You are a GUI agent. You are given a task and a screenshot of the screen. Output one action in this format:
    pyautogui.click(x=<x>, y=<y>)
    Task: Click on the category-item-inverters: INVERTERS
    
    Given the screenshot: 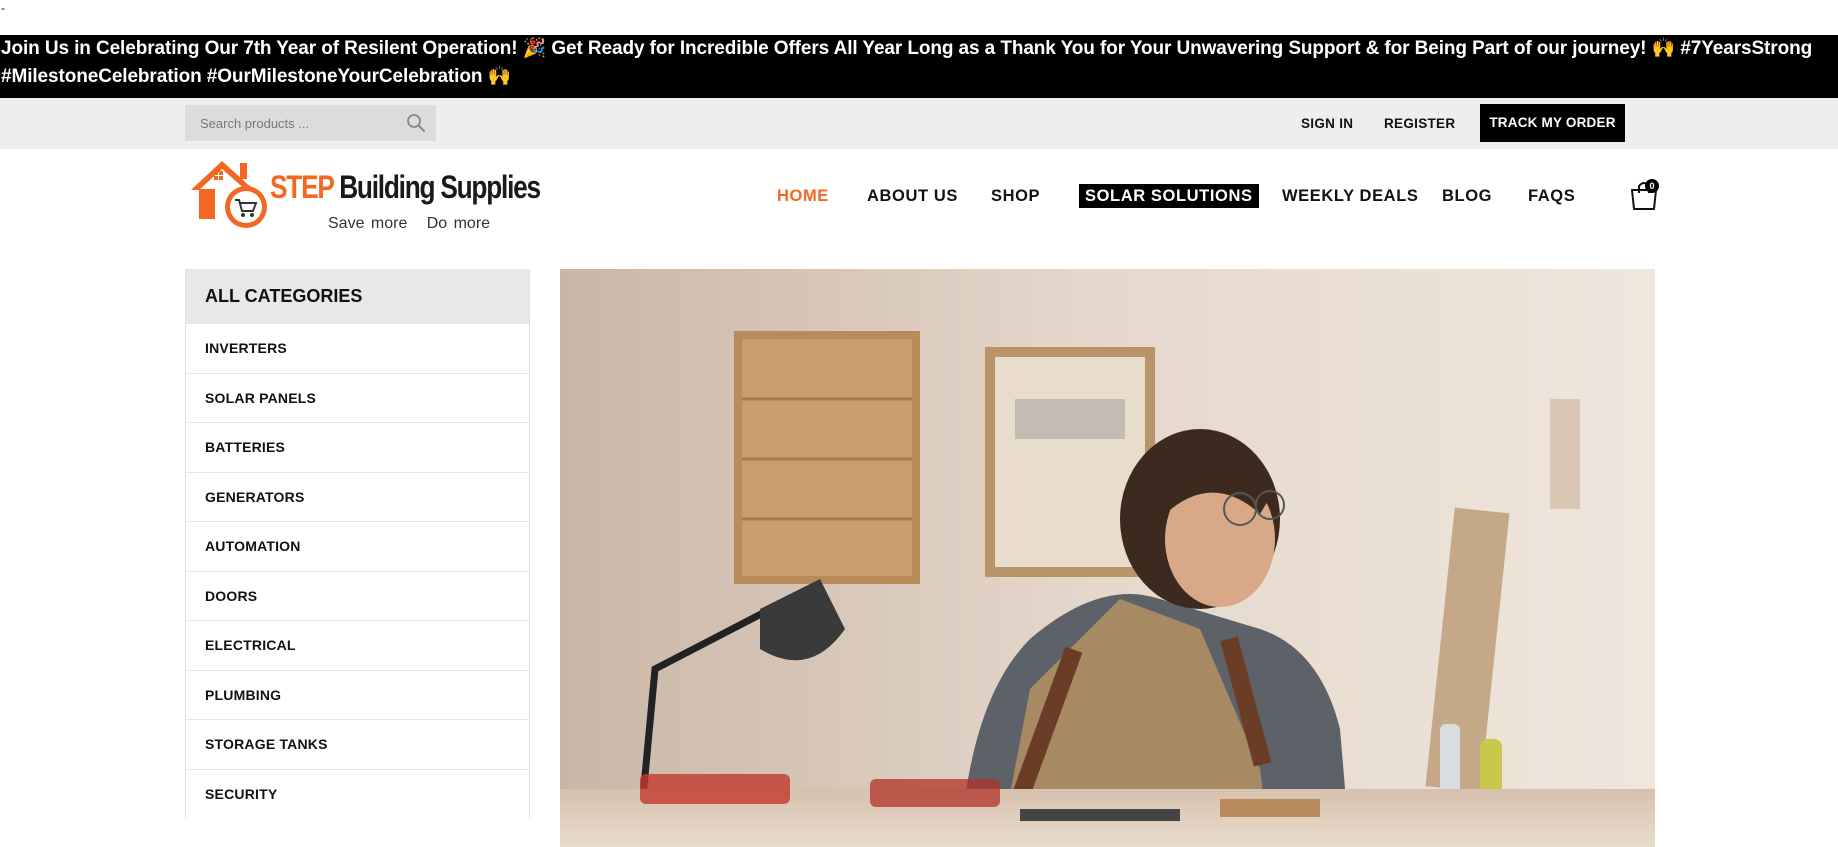 What is the action you would take?
    pyautogui.click(x=357, y=349)
    